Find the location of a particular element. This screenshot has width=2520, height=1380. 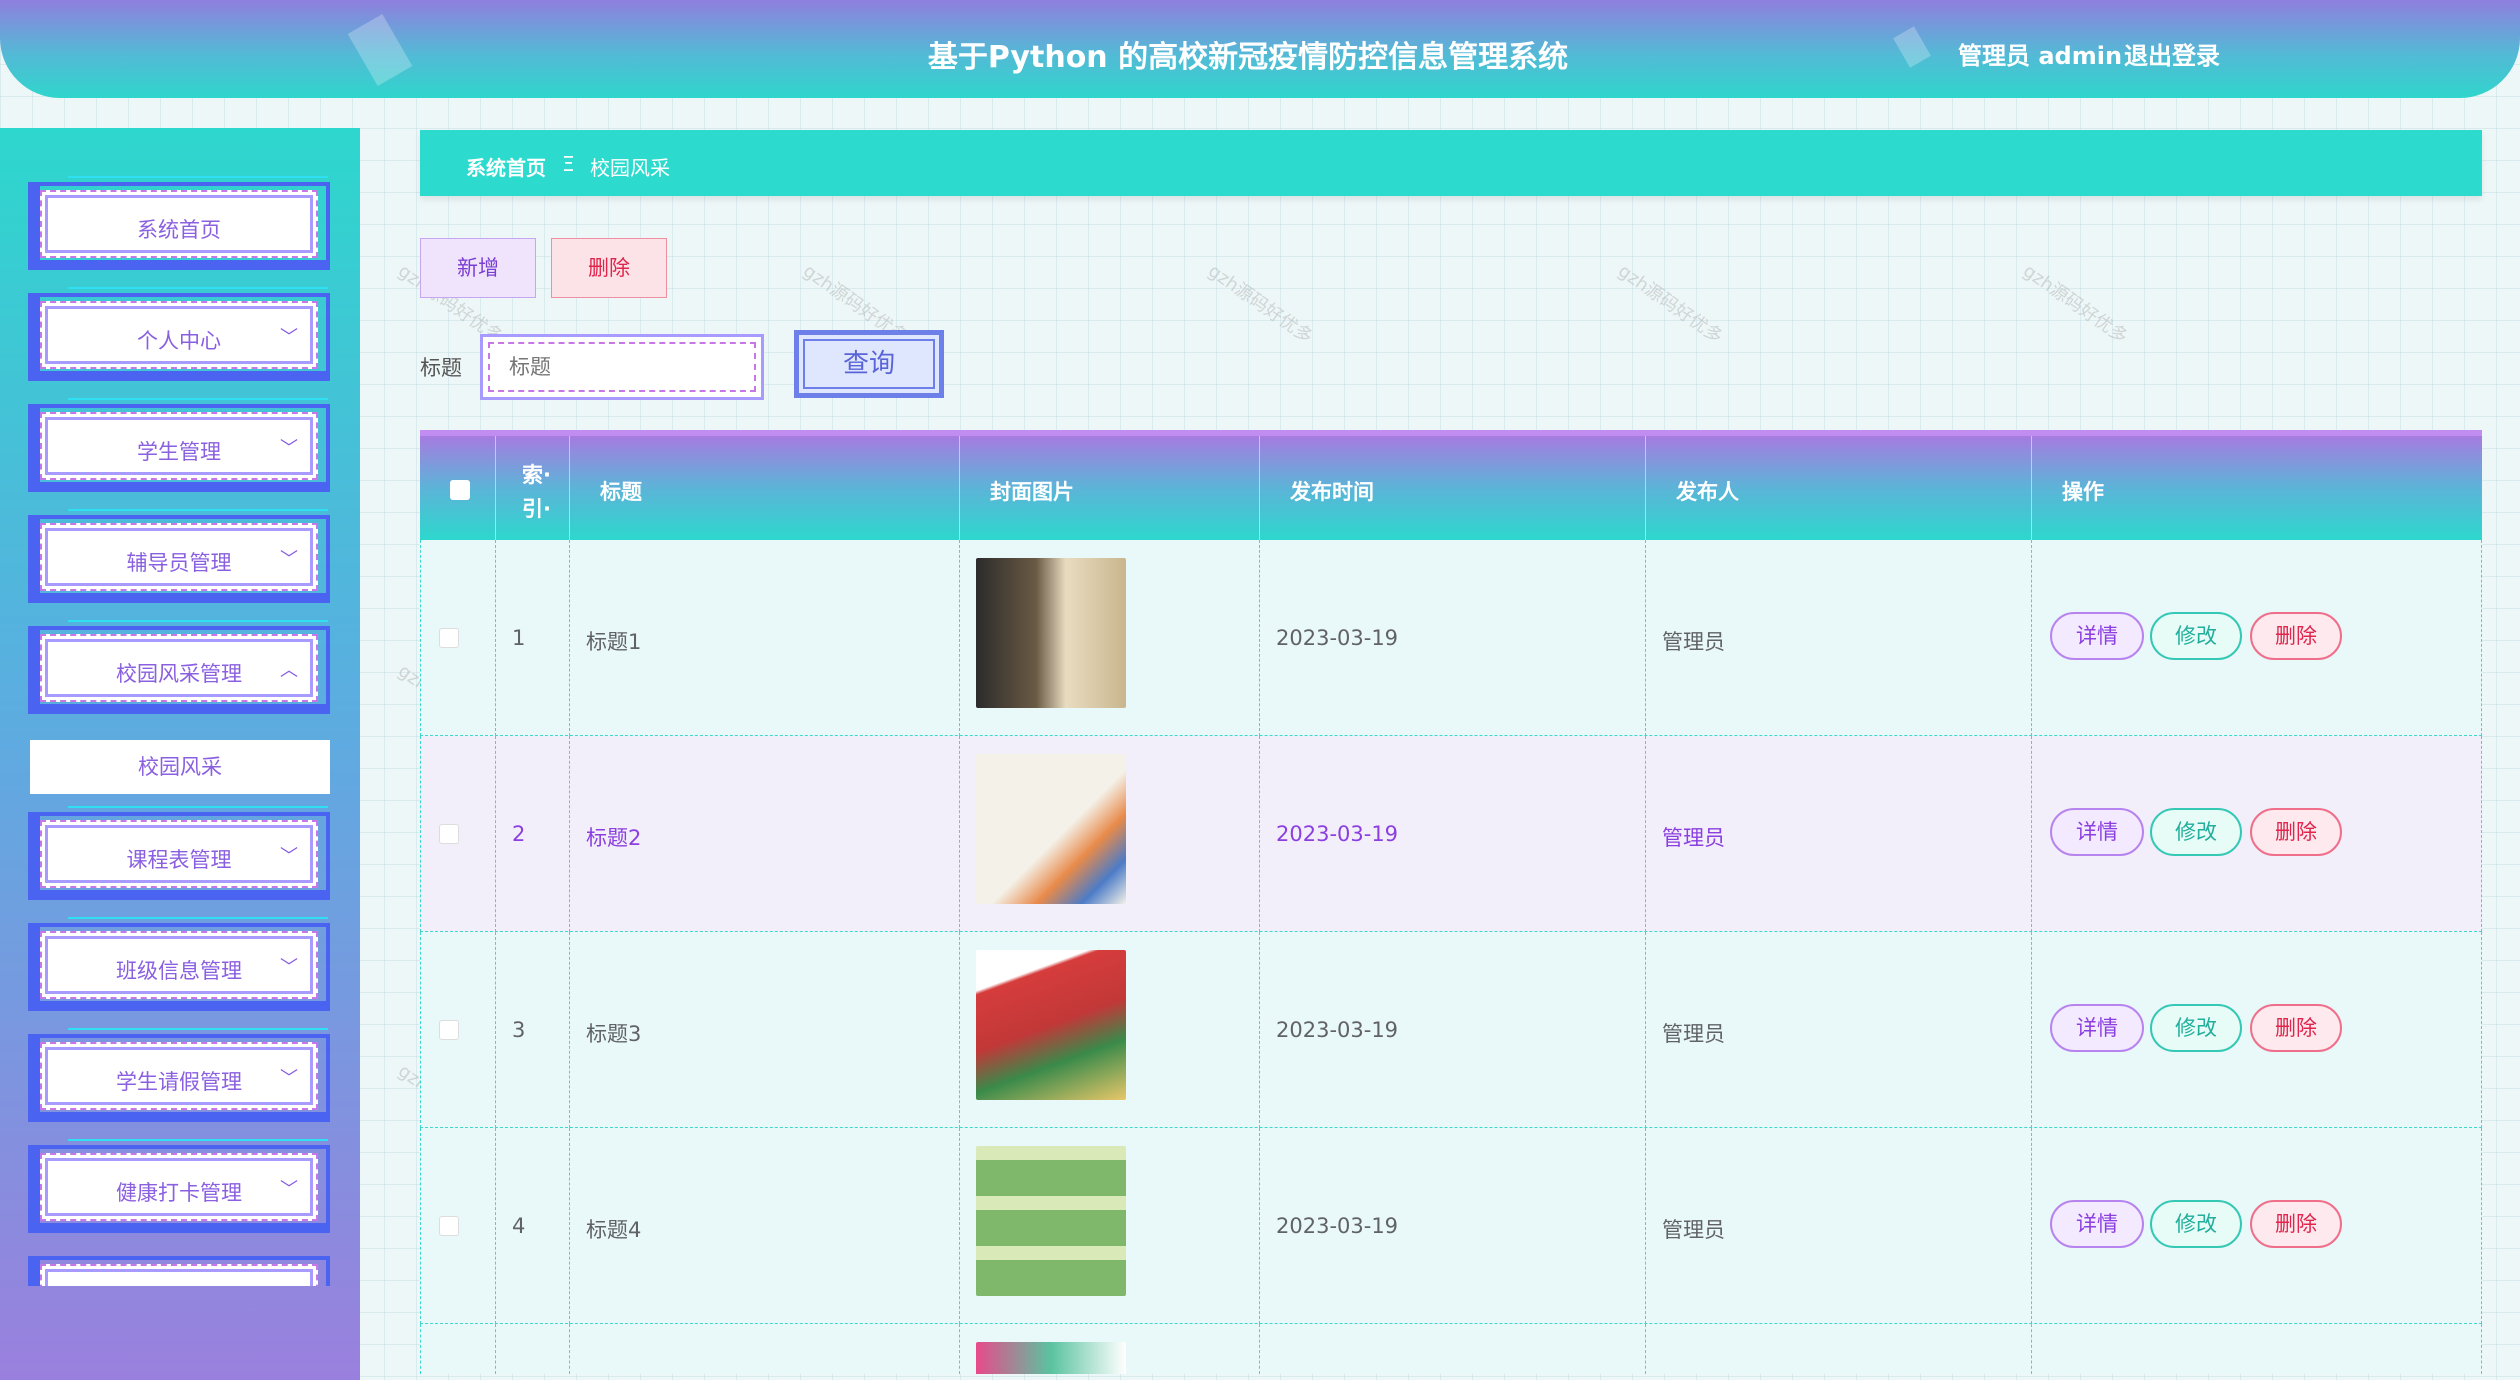

sidebar-item-label: 系统首页 is located at coordinates (179, 230).